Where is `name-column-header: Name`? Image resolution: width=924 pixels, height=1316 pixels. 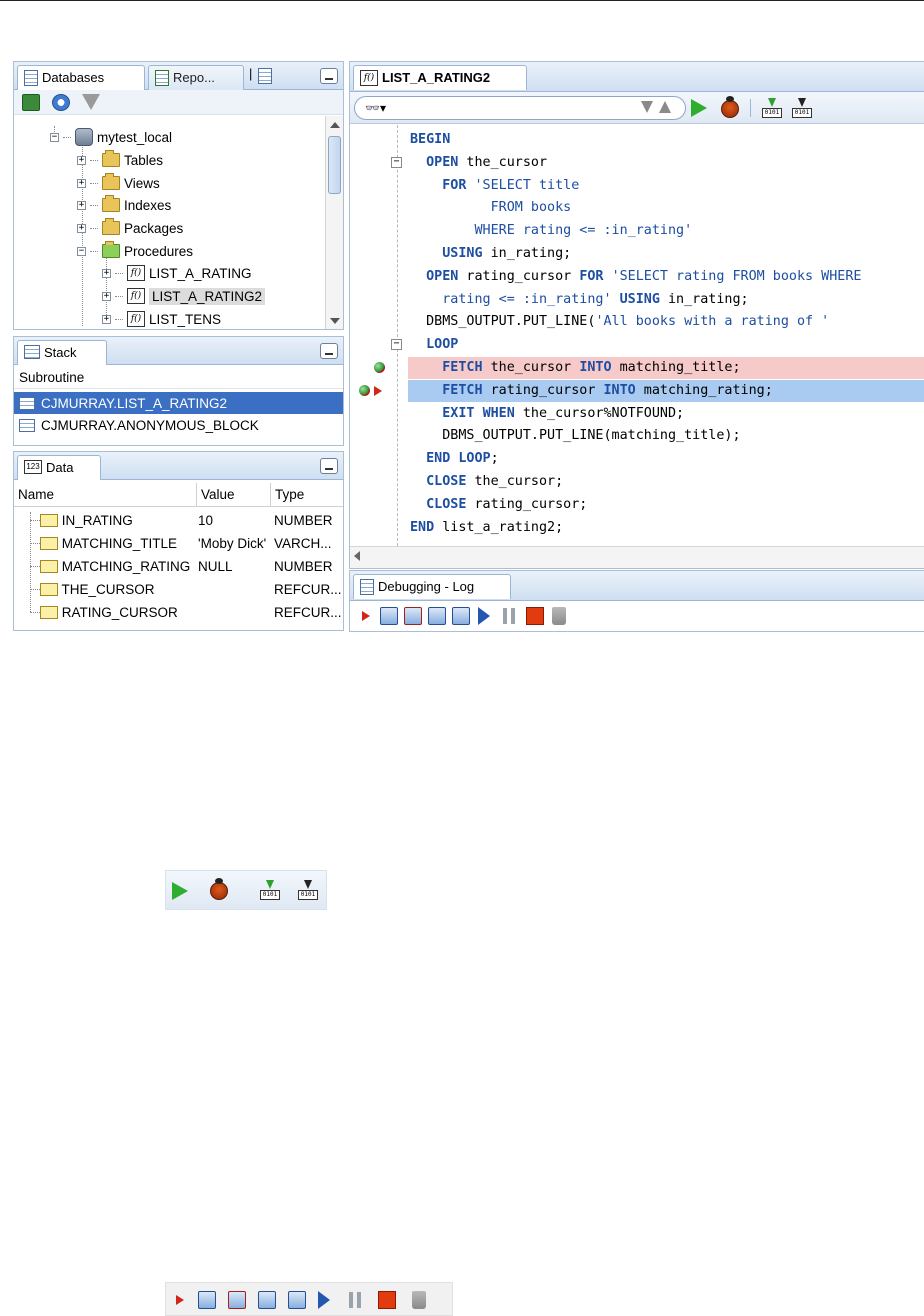
name-column-header: Name is located at coordinates (105, 495).